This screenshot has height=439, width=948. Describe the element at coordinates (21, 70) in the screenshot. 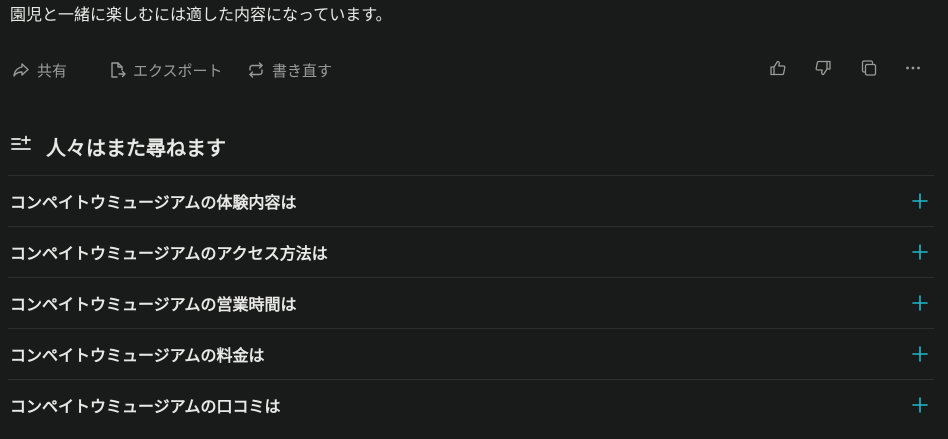

I see `share-icon` at that location.